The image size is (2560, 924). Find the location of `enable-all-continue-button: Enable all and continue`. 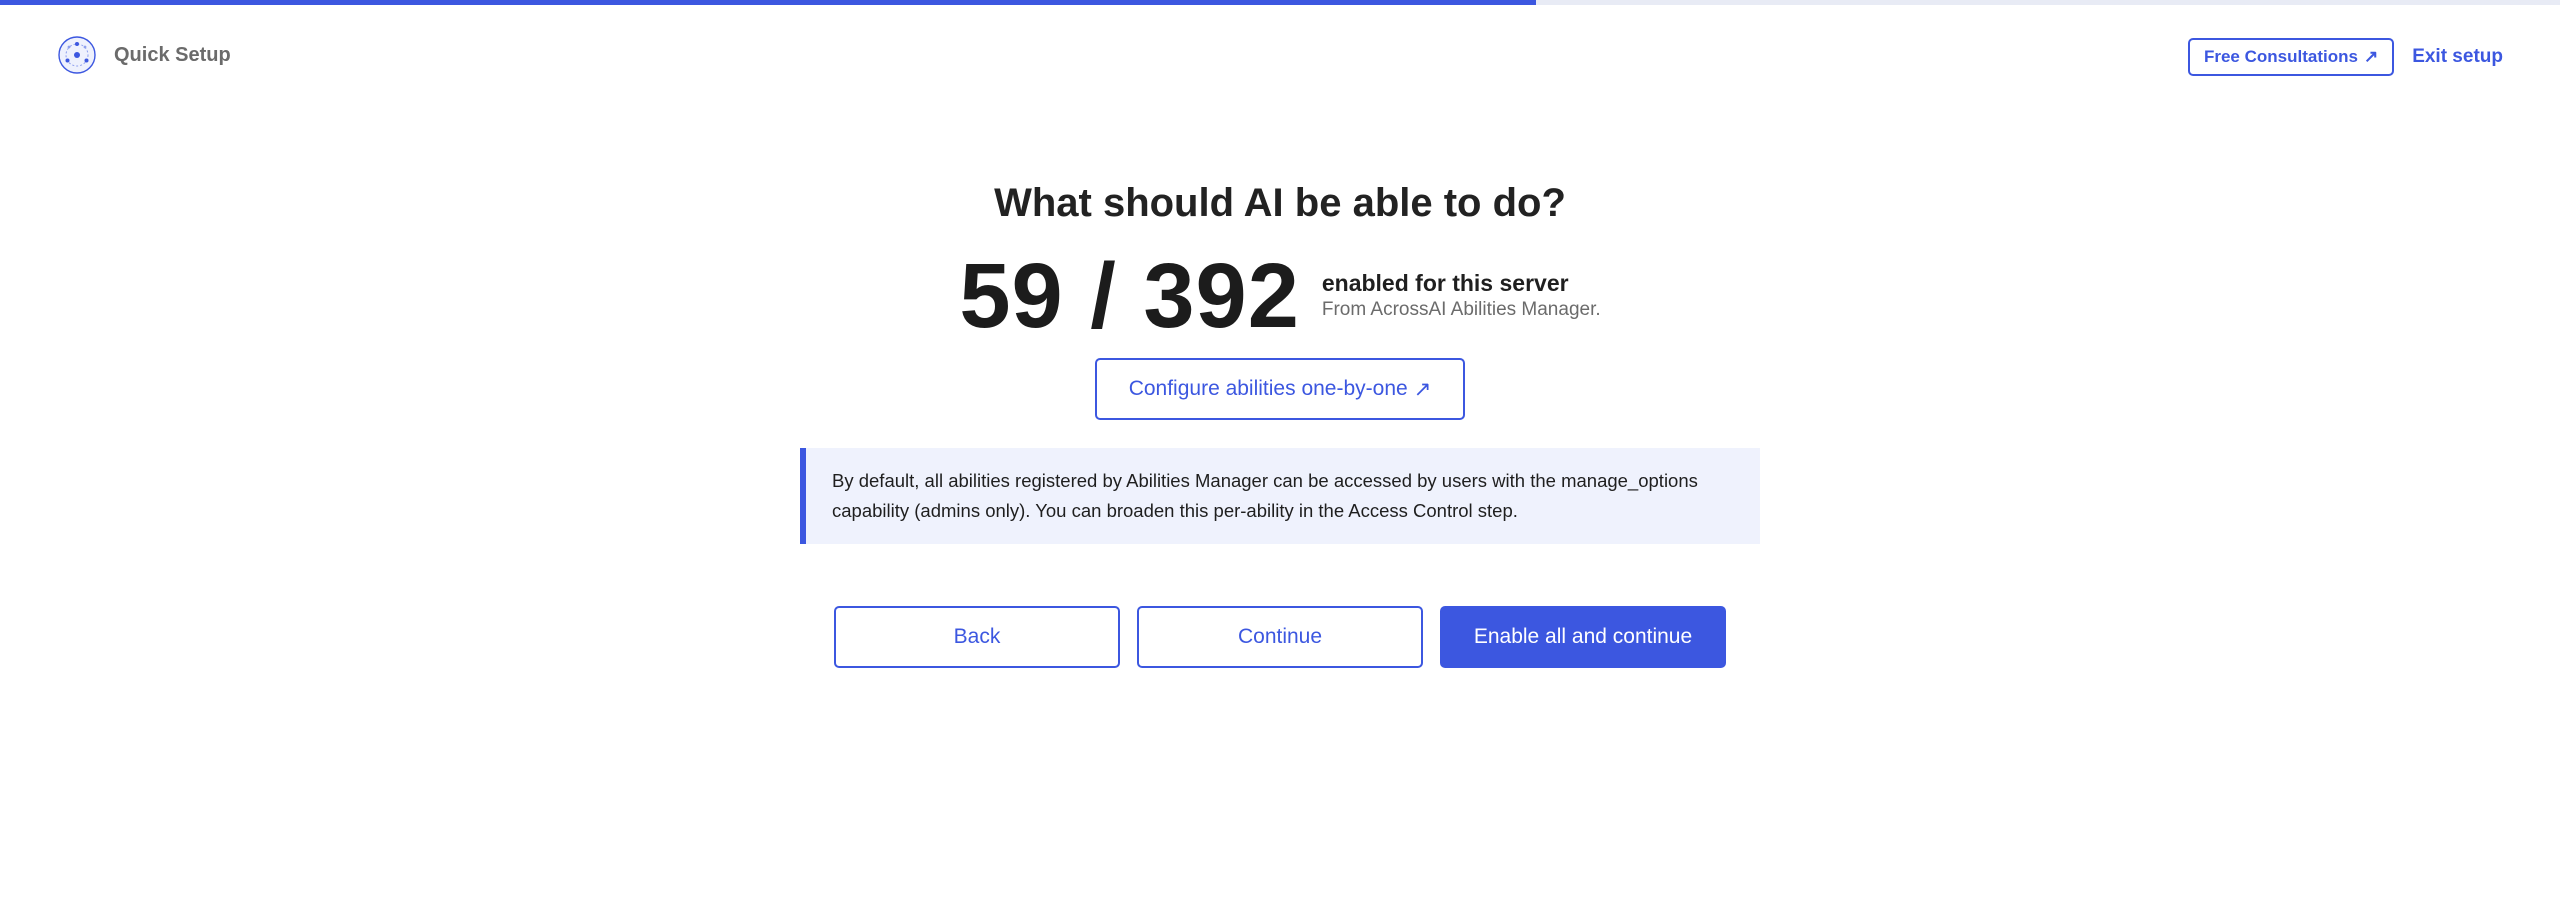

enable-all-continue-button: Enable all and continue is located at coordinates (1583, 637).